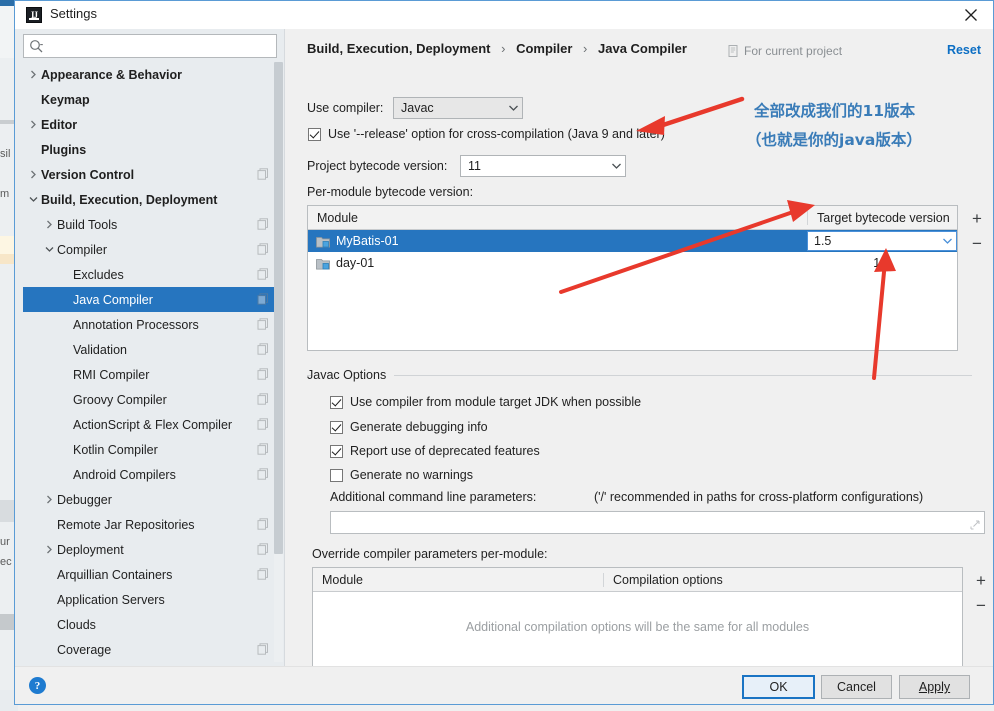  Describe the element at coordinates (856, 687) in the screenshot. I see `cancel-button: Cancel` at that location.